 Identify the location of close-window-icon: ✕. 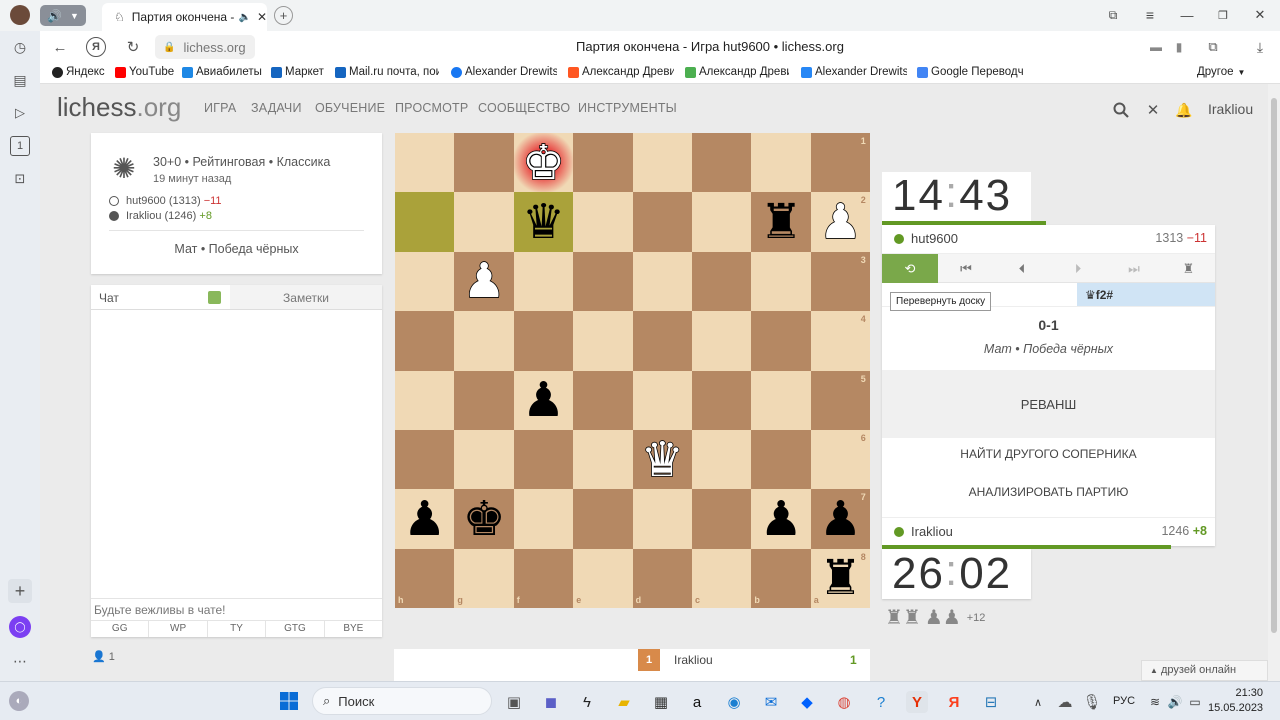
(1260, 15).